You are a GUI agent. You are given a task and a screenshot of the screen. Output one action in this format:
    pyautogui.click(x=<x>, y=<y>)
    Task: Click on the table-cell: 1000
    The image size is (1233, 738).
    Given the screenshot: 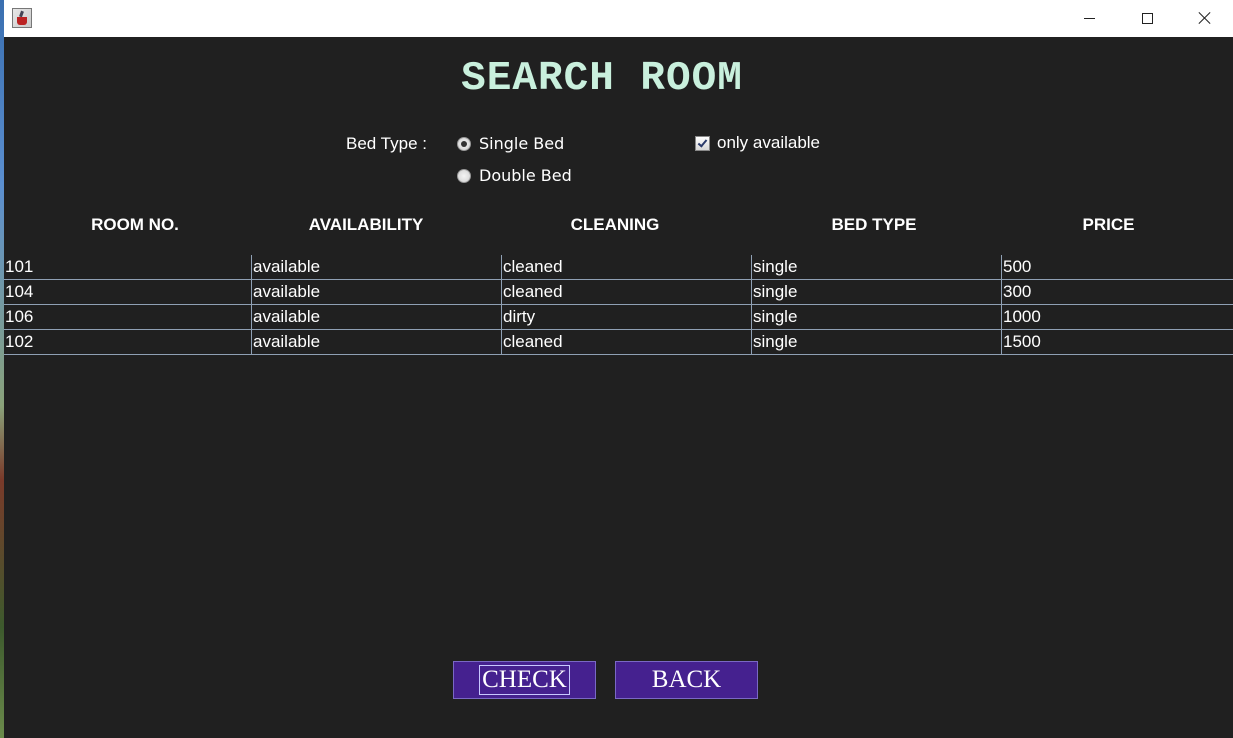 What is the action you would take?
    pyautogui.click(x=1117, y=317)
    